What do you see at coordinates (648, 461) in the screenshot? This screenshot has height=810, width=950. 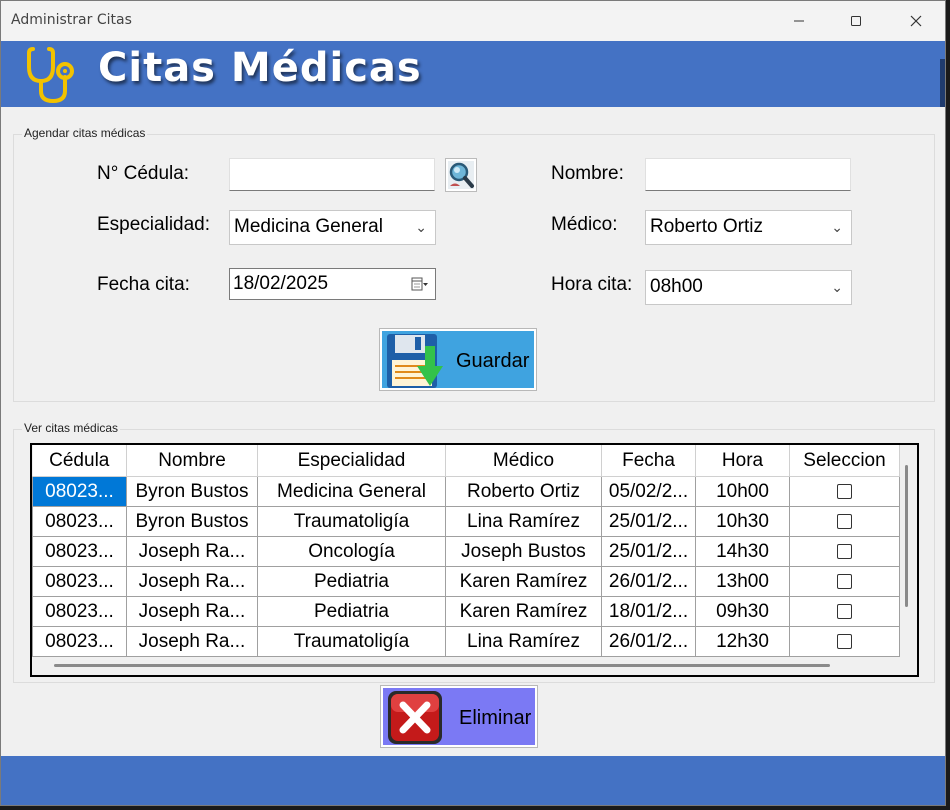 I see `column-header-fecha: Fecha` at bounding box center [648, 461].